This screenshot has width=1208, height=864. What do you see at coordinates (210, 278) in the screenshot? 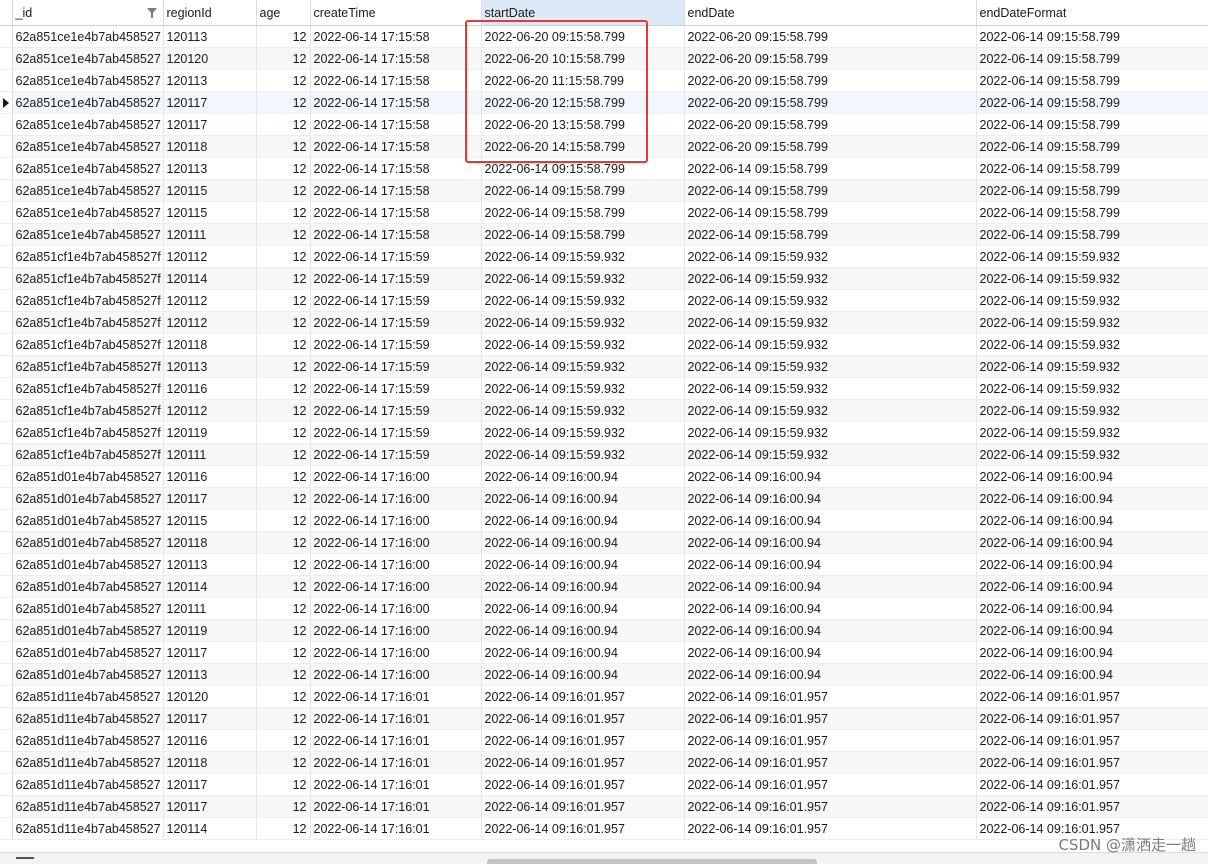
I see `cell-regionid: 120114` at bounding box center [210, 278].